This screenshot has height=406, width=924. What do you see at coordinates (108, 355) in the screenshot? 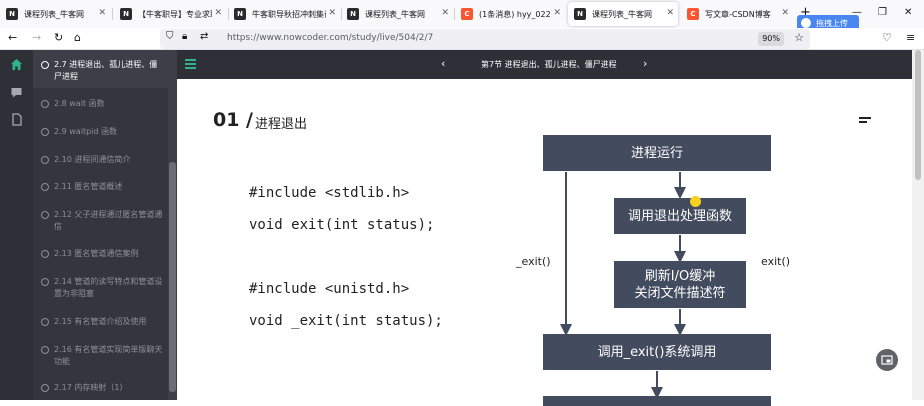
I see `sidebar-item-label: 2.16 有名管道实现简单版聊天功能` at bounding box center [108, 355].